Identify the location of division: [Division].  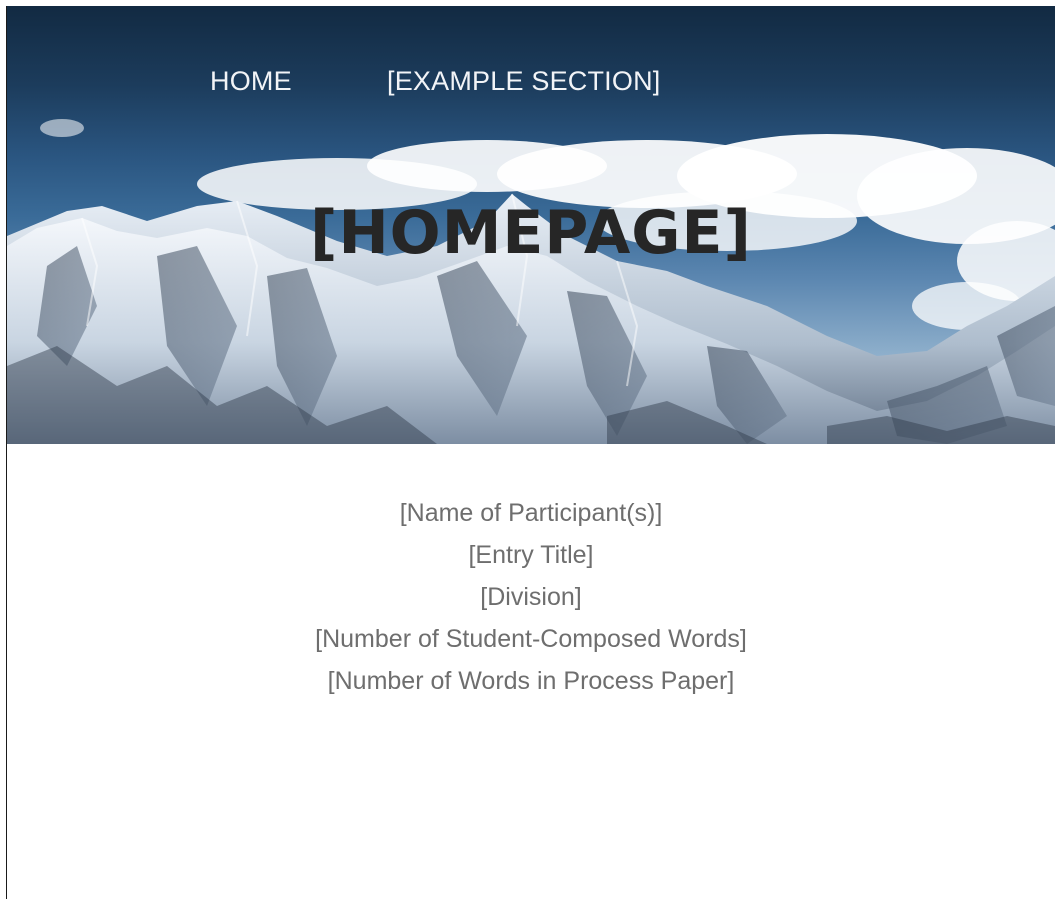
(531, 597).